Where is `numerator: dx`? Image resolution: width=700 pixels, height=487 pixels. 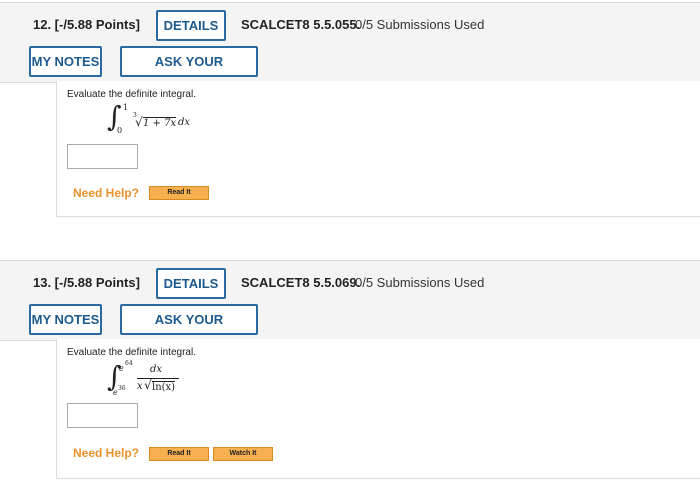 numerator: dx is located at coordinates (156, 369).